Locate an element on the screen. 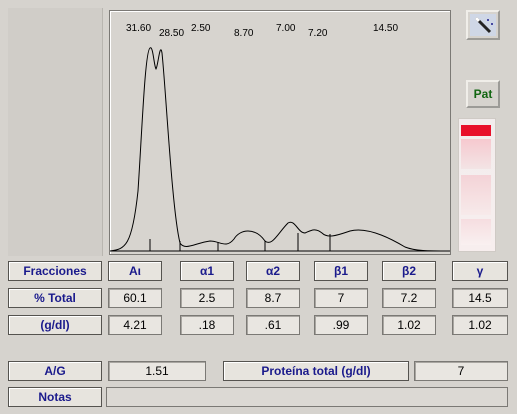  fraction-header-albumin: Aι is located at coordinates (135, 271).